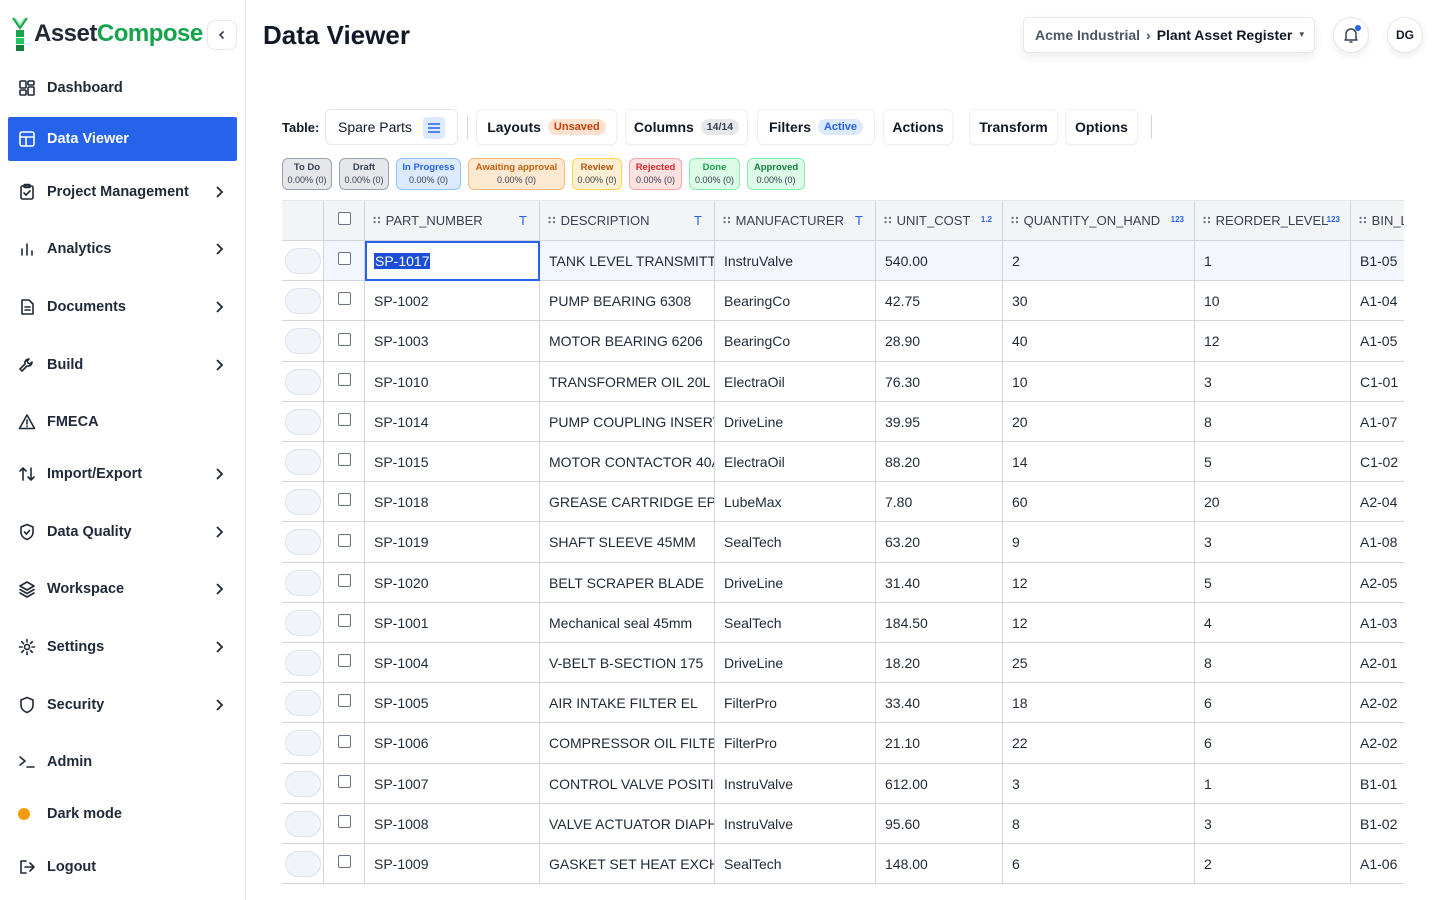 The width and height of the screenshot is (1440, 900). I want to click on sidebar-item-fmeca: FMECA, so click(122, 422).